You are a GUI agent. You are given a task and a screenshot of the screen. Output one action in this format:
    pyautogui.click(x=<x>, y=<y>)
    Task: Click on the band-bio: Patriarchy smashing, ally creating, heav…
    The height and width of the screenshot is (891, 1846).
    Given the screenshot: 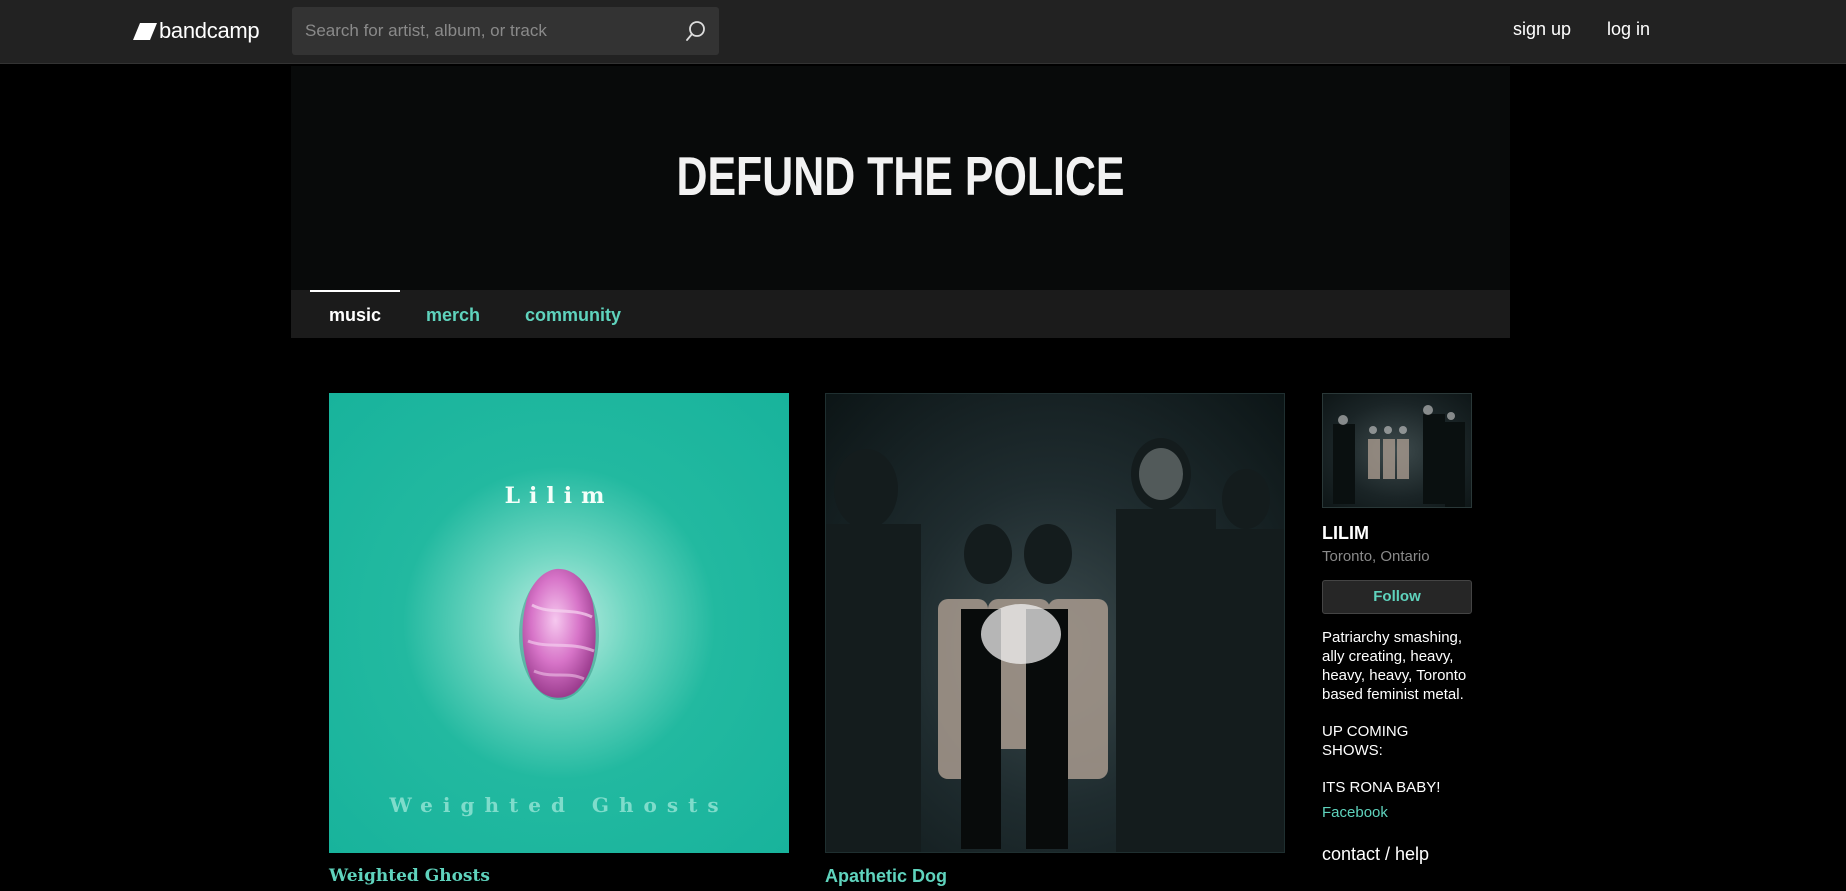 What is the action you would take?
    pyautogui.click(x=1397, y=712)
    